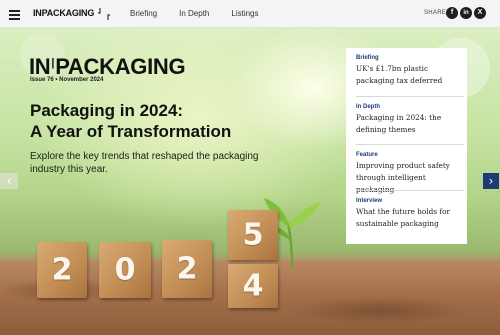 The image size is (500, 335). What do you see at coordinates (253, 235) in the screenshot?
I see `wooden-block: 5` at bounding box center [253, 235].